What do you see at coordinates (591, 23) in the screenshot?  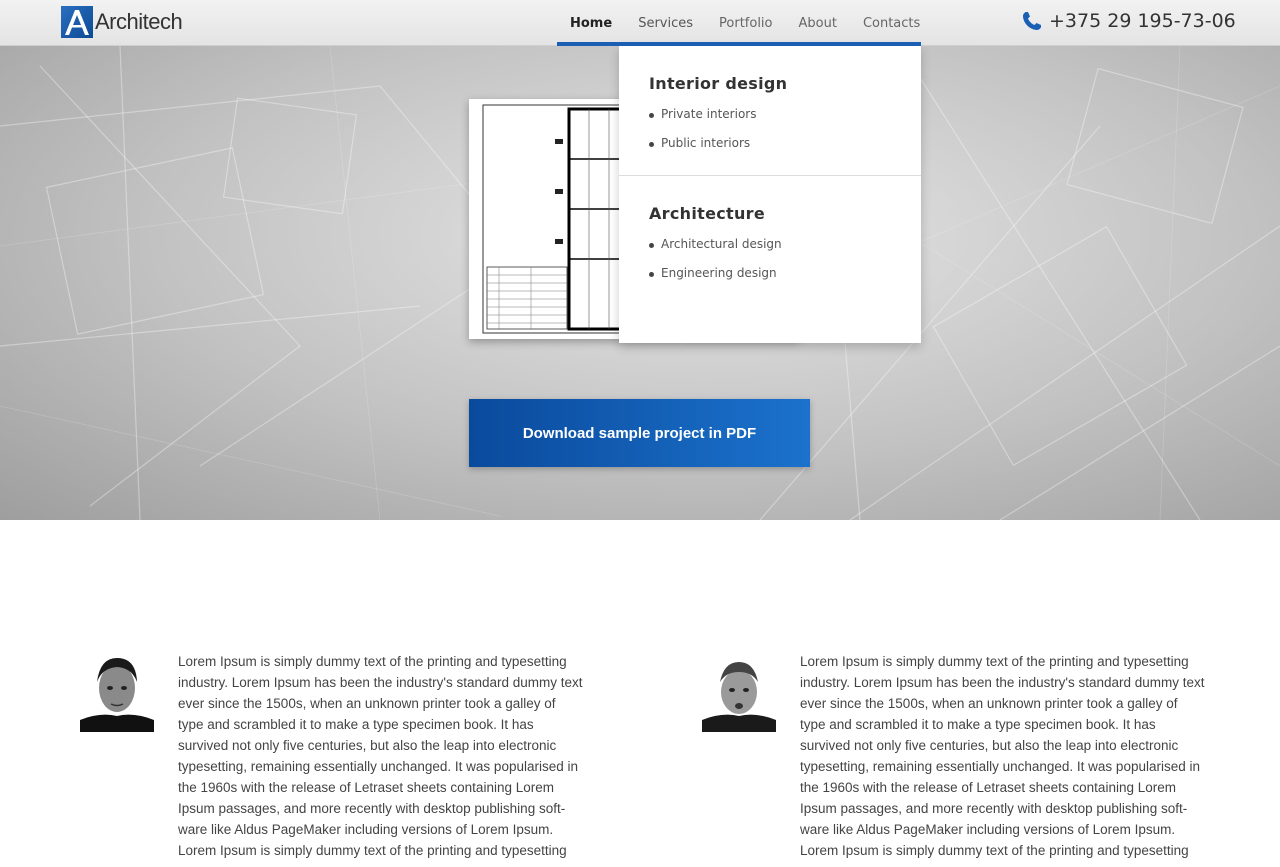 I see `nav-home: Home` at bounding box center [591, 23].